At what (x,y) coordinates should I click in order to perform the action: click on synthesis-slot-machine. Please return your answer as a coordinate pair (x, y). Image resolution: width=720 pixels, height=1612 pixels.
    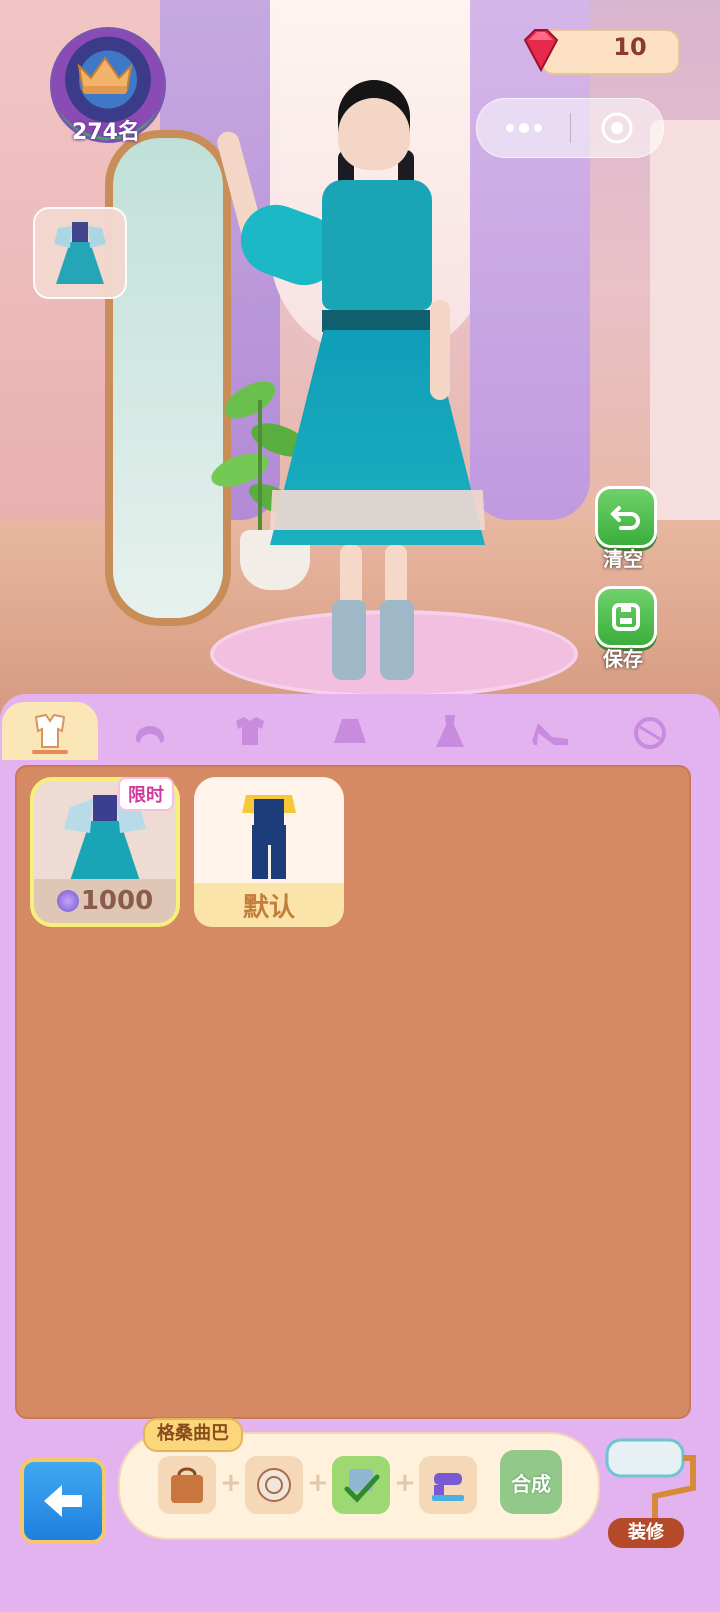
    Looking at the image, I should click on (448, 1485).